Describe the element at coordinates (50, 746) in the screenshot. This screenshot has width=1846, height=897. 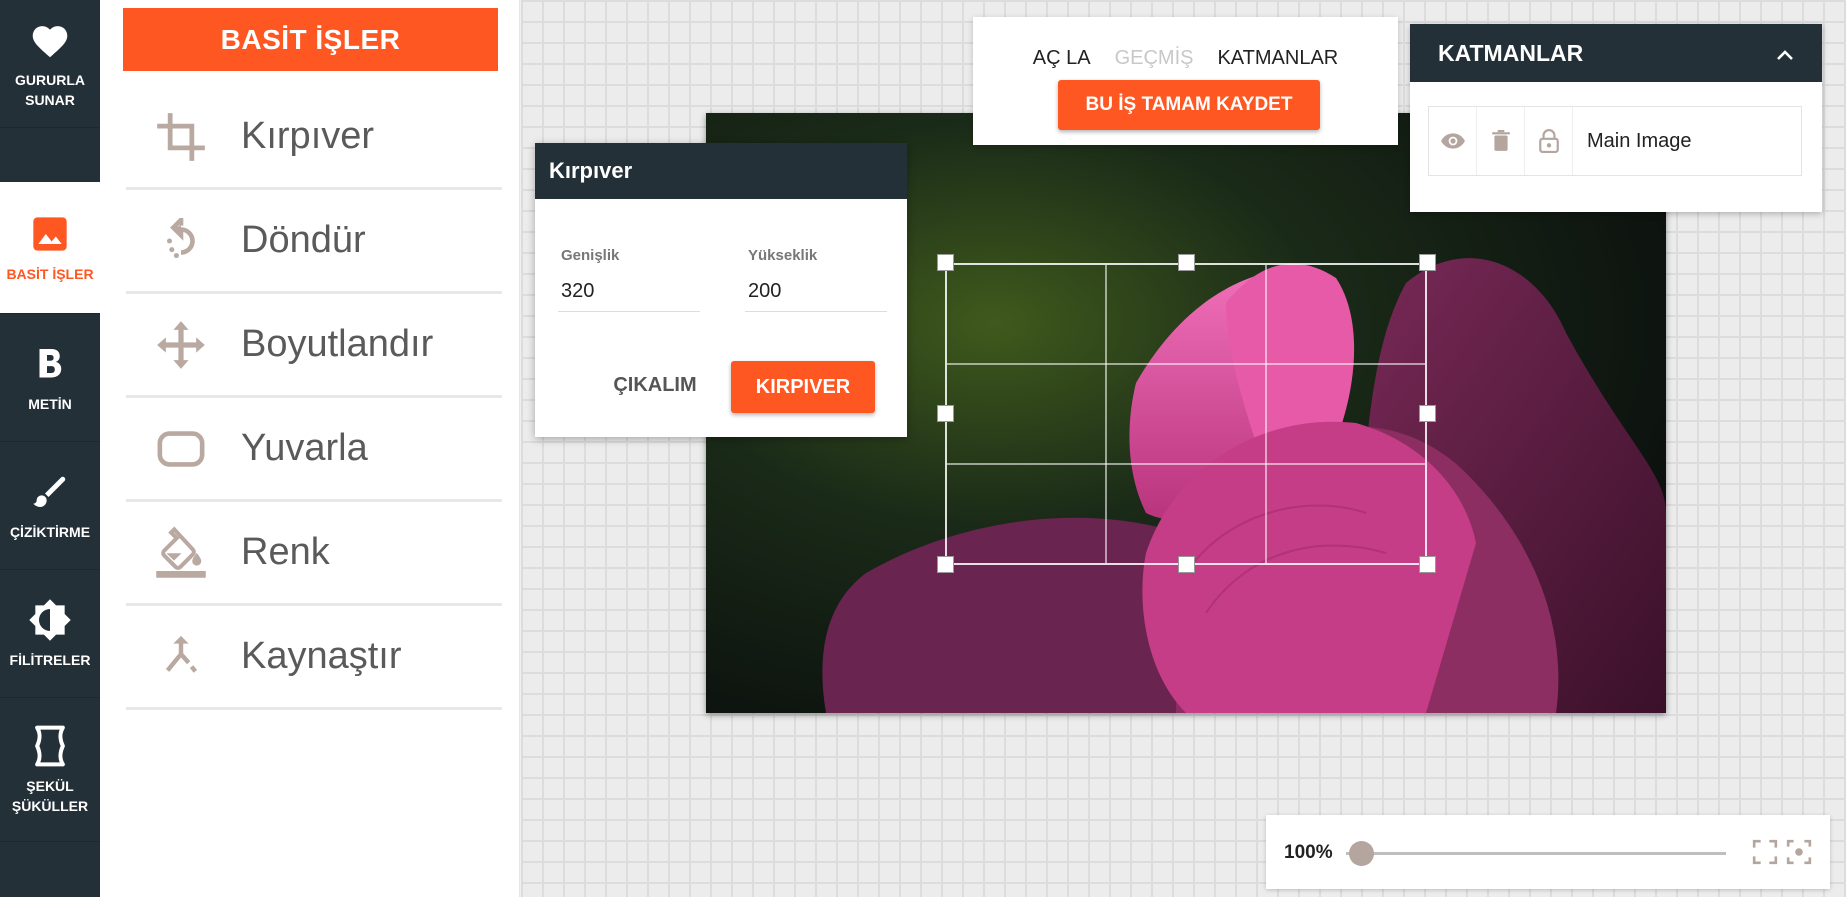
I see `shape-icon` at that location.